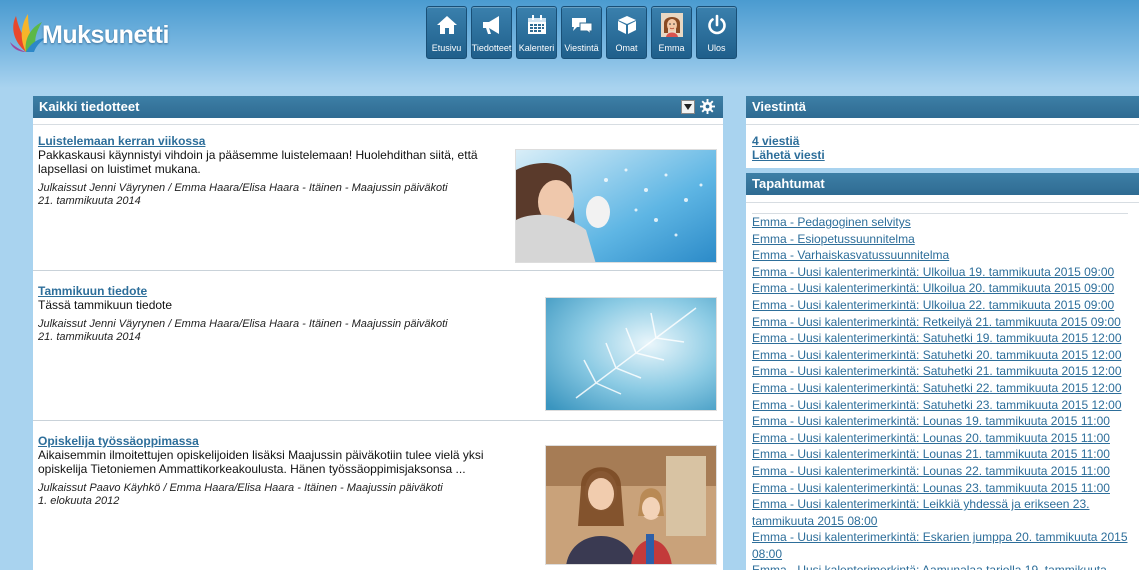 The image size is (1139, 570). I want to click on calendar-icon, so click(536, 24).